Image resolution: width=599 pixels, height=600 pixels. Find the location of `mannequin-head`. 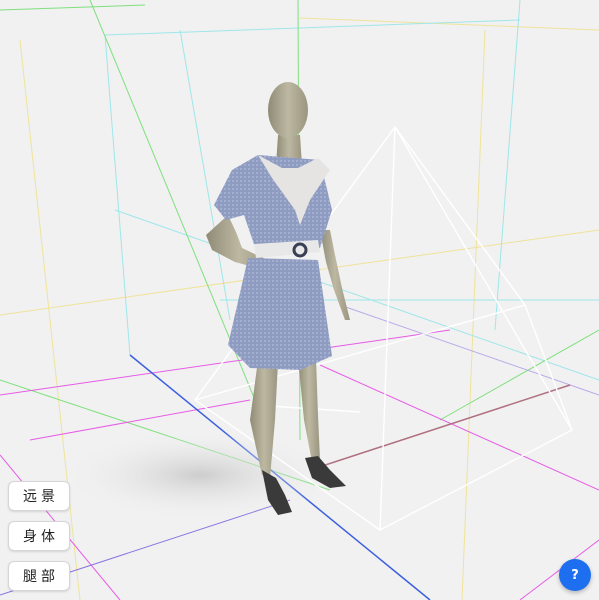

mannequin-head is located at coordinates (288, 110).